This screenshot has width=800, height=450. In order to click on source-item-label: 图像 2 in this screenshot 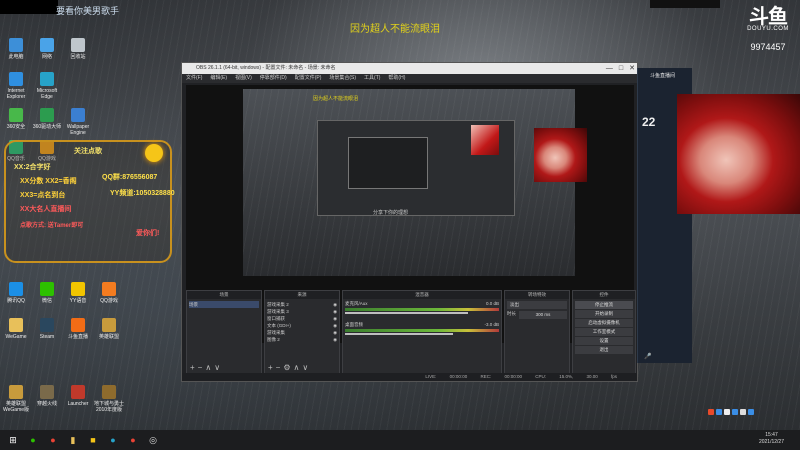, I will do `click(273, 339)`.